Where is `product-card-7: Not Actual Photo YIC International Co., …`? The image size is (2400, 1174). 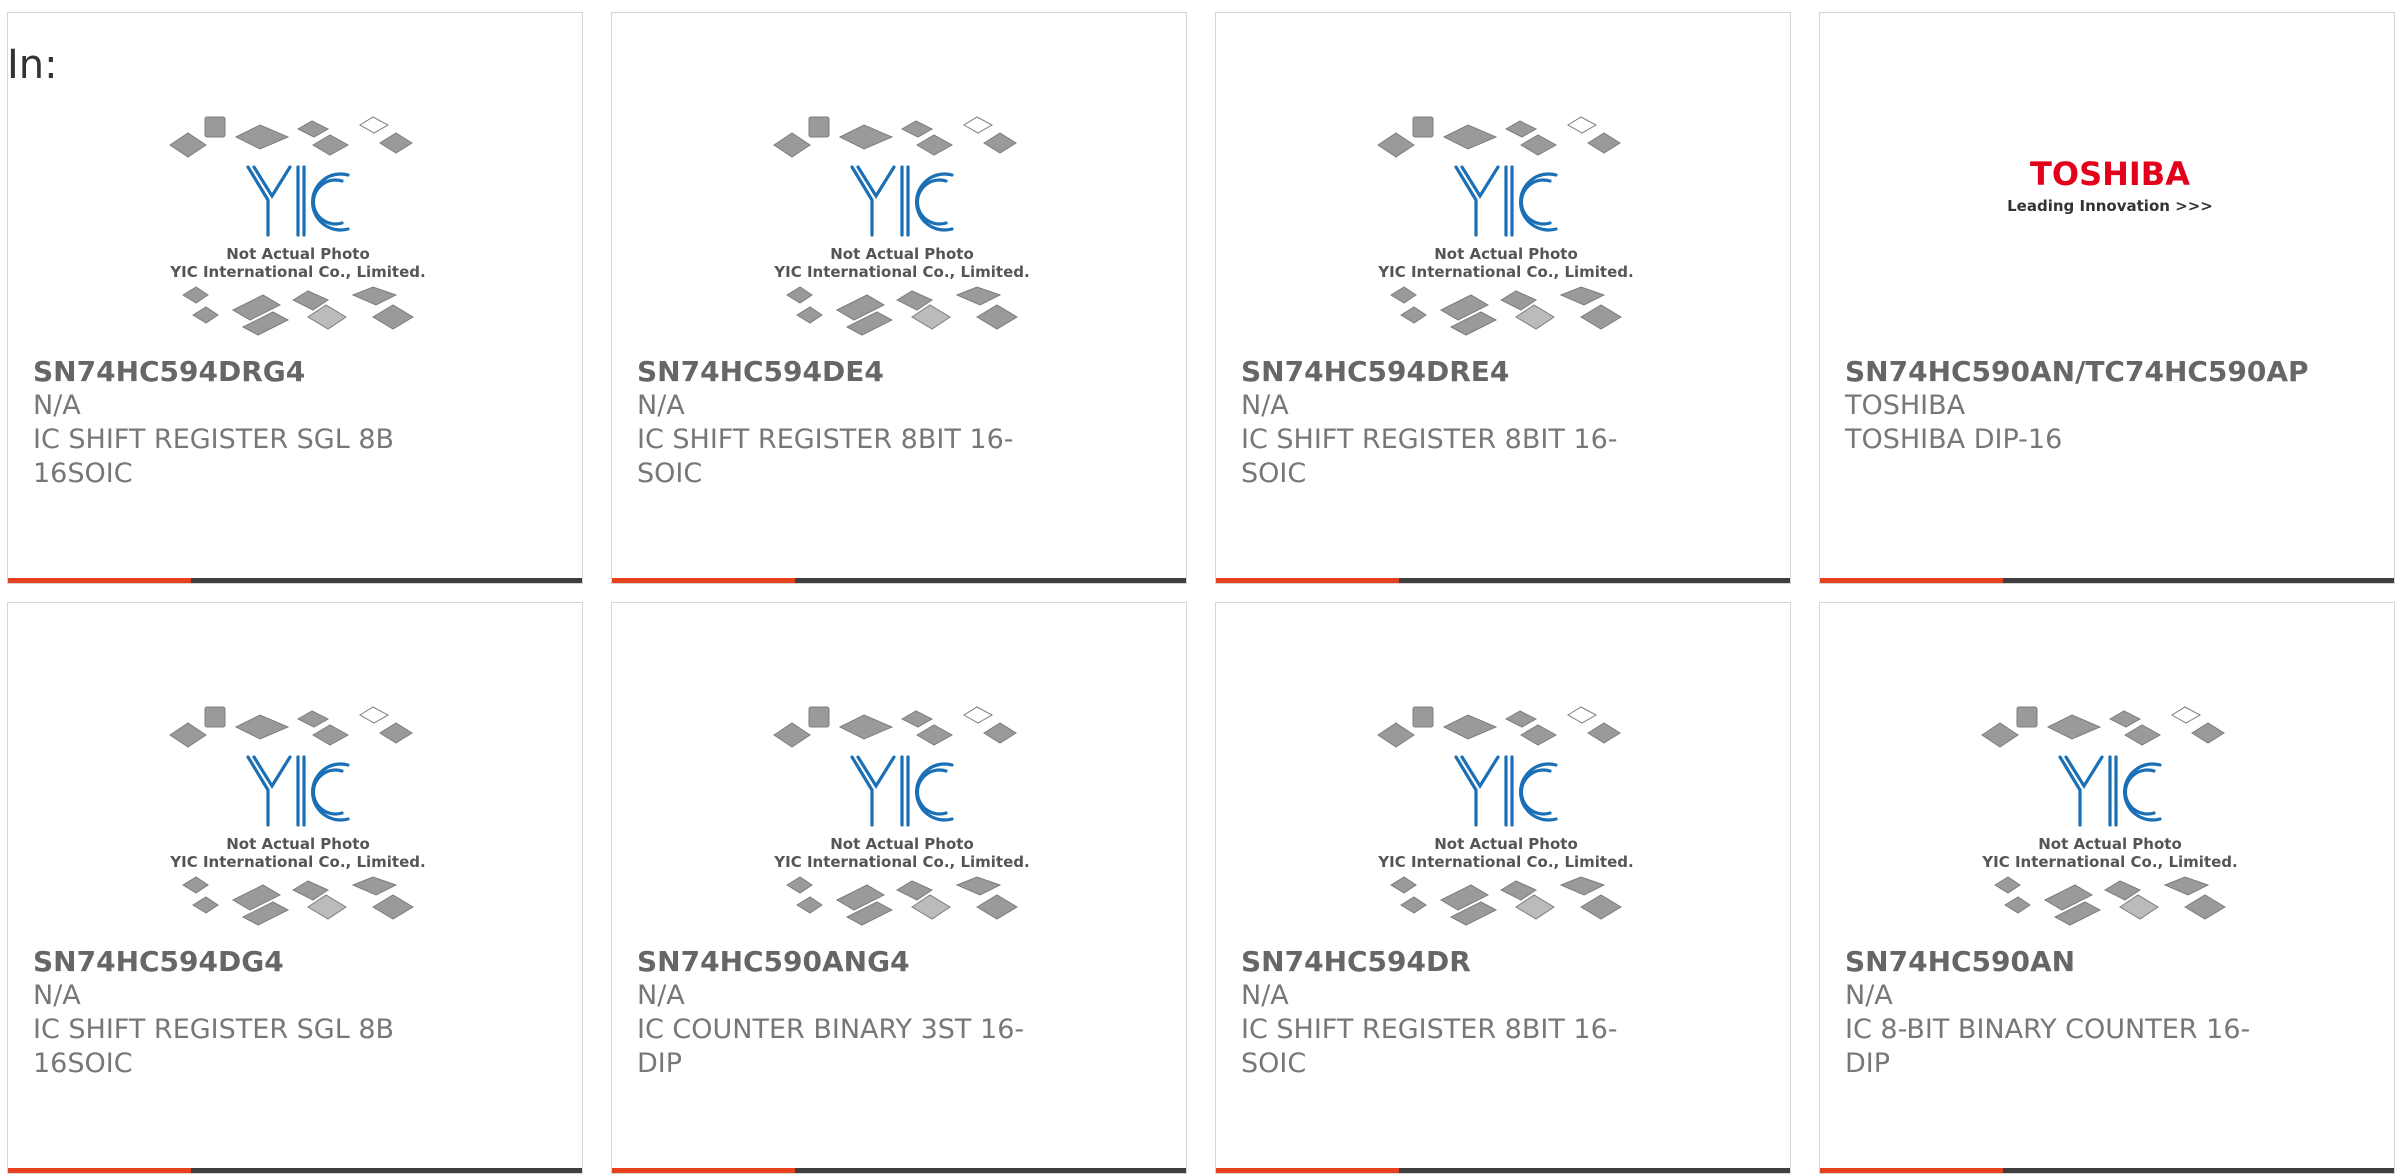 product-card-7: Not Actual Photo YIC International Co., … is located at coordinates (1503, 888).